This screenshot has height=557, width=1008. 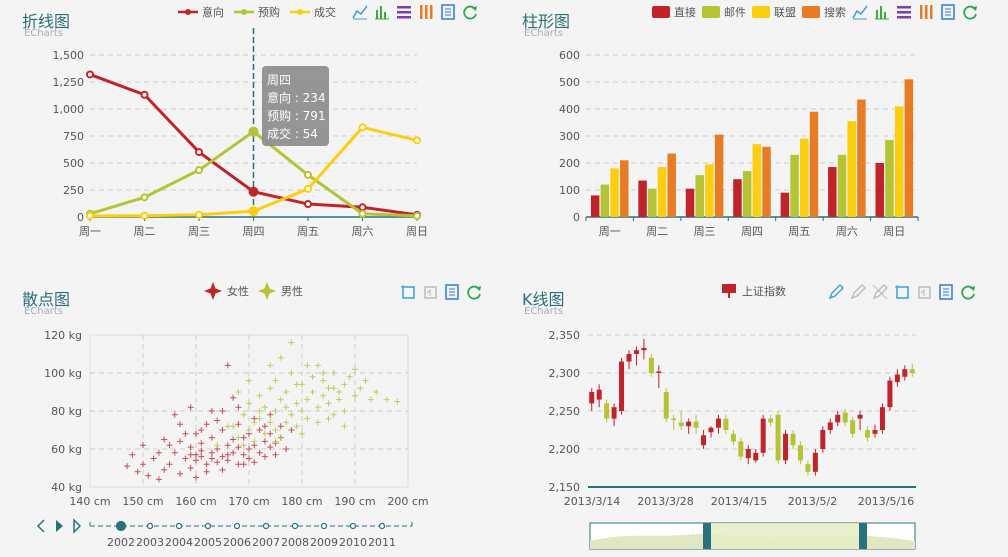 I want to click on y-tick-label: 600, so click(x=569, y=55).